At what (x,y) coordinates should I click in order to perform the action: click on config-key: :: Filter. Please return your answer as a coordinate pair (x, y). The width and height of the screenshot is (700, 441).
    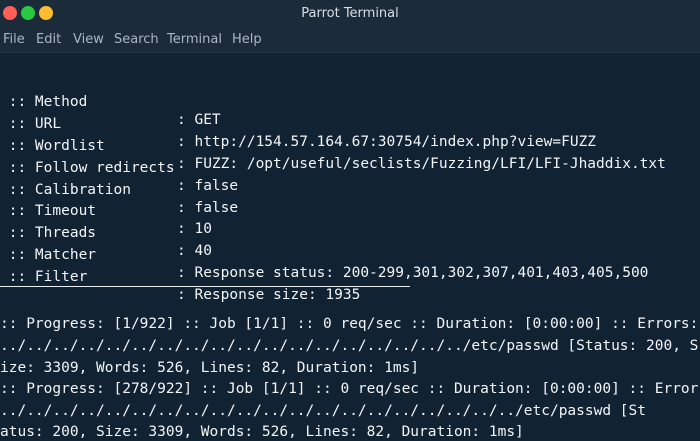
    Looking at the image, I should click on (92, 277).